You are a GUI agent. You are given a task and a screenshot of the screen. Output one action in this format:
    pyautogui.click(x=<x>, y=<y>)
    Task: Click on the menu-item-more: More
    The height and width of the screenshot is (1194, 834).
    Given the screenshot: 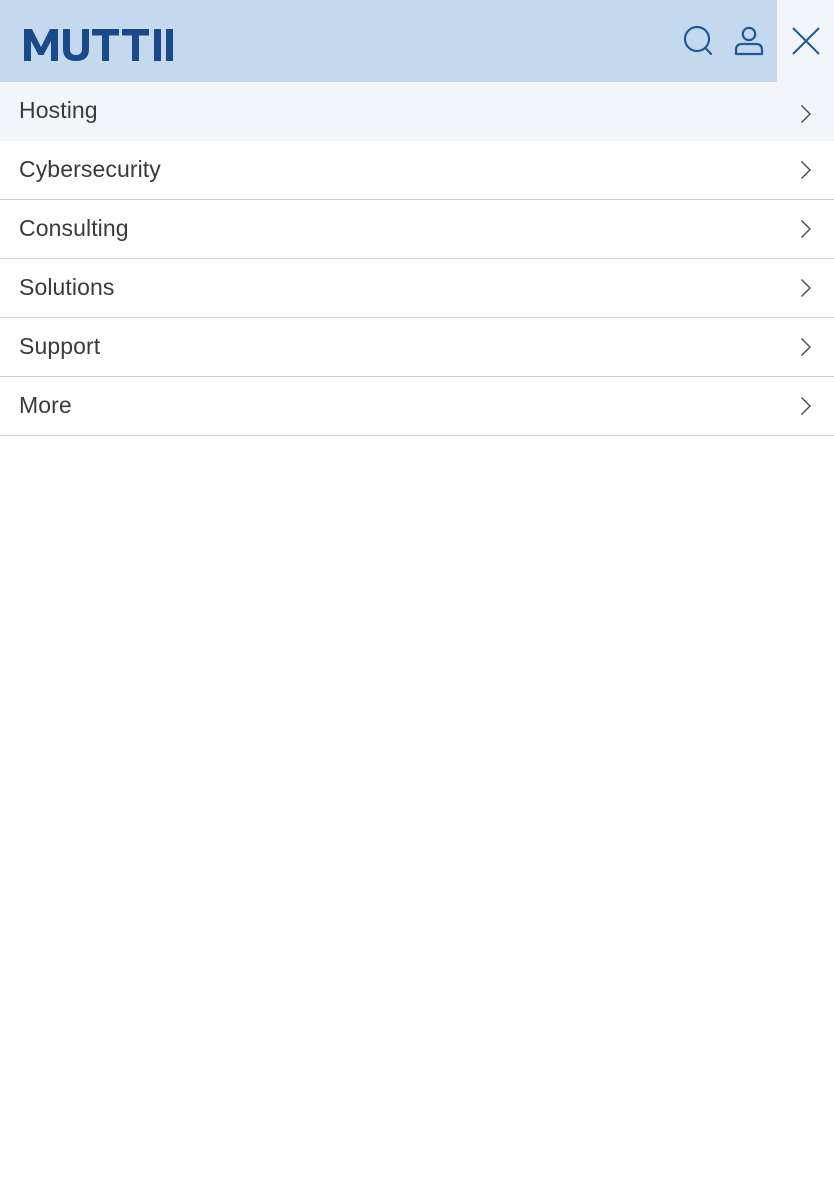 What is the action you would take?
    pyautogui.click(x=417, y=406)
    